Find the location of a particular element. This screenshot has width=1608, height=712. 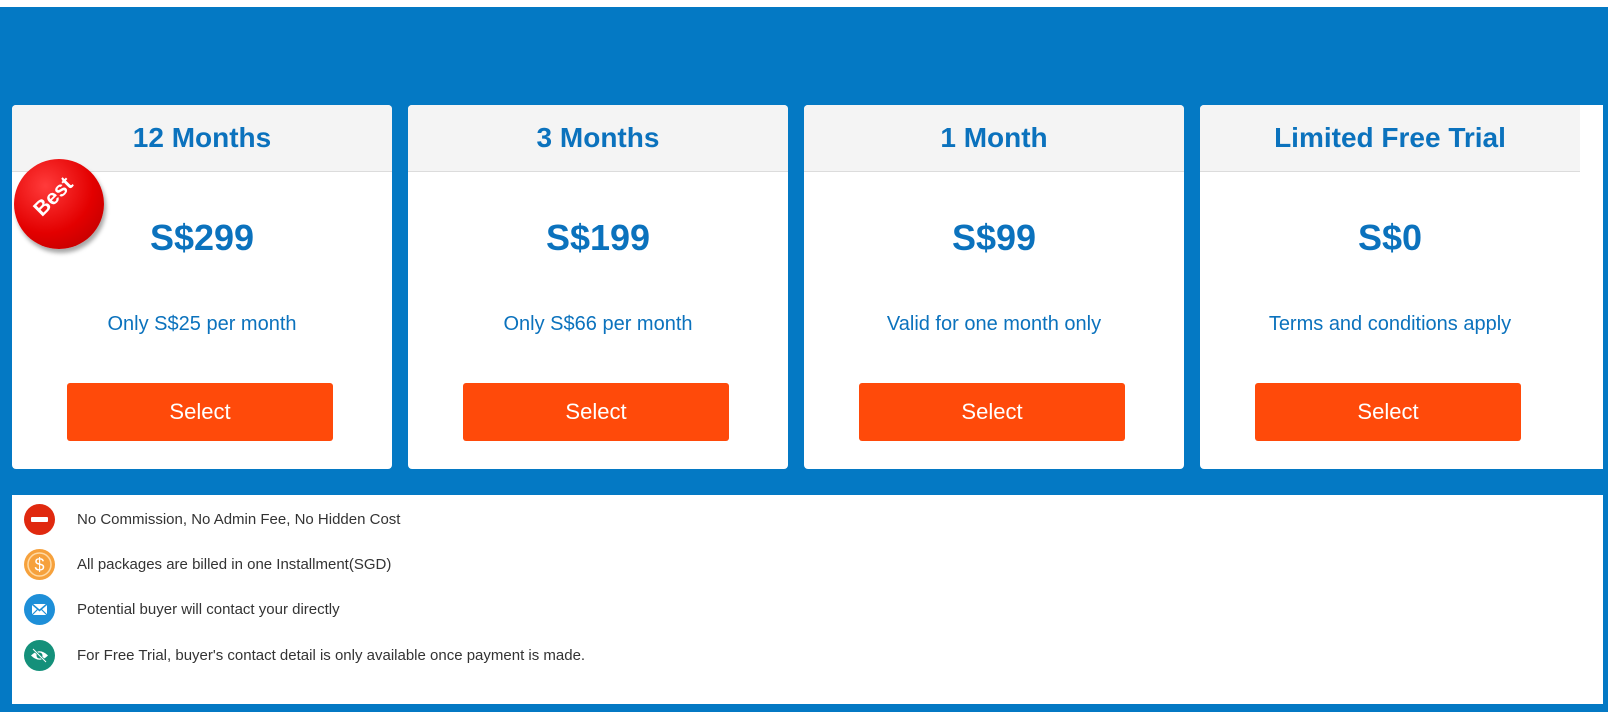

select-button-3-months: Select is located at coordinates (596, 412).